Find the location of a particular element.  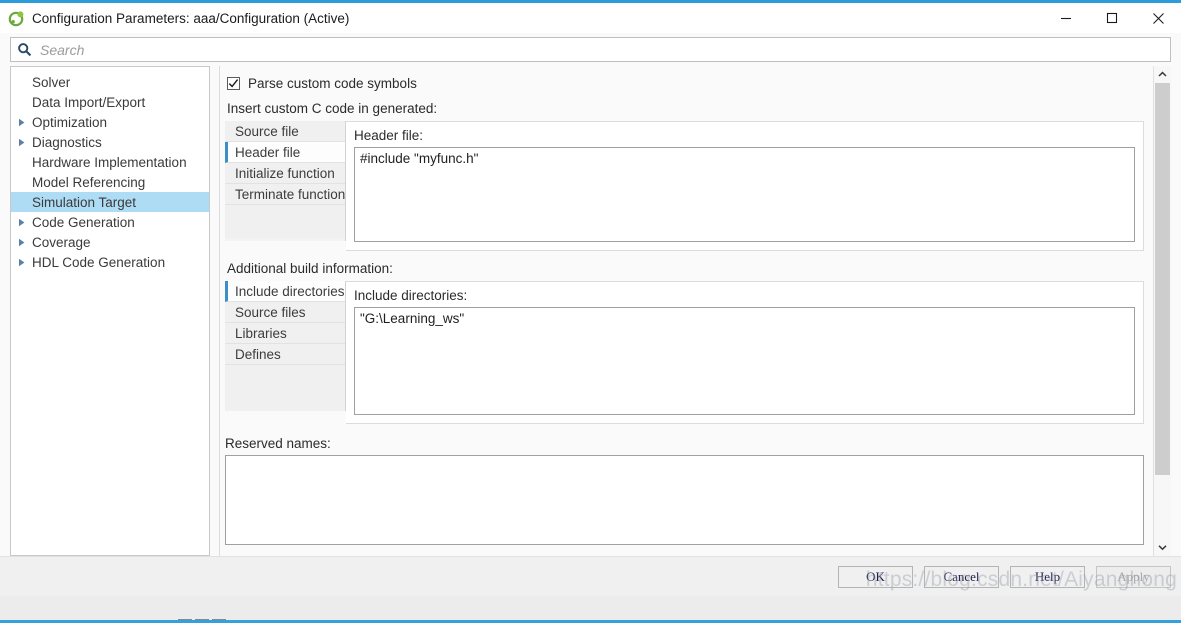

tree-item-label: Diagnostics is located at coordinates (67, 142).